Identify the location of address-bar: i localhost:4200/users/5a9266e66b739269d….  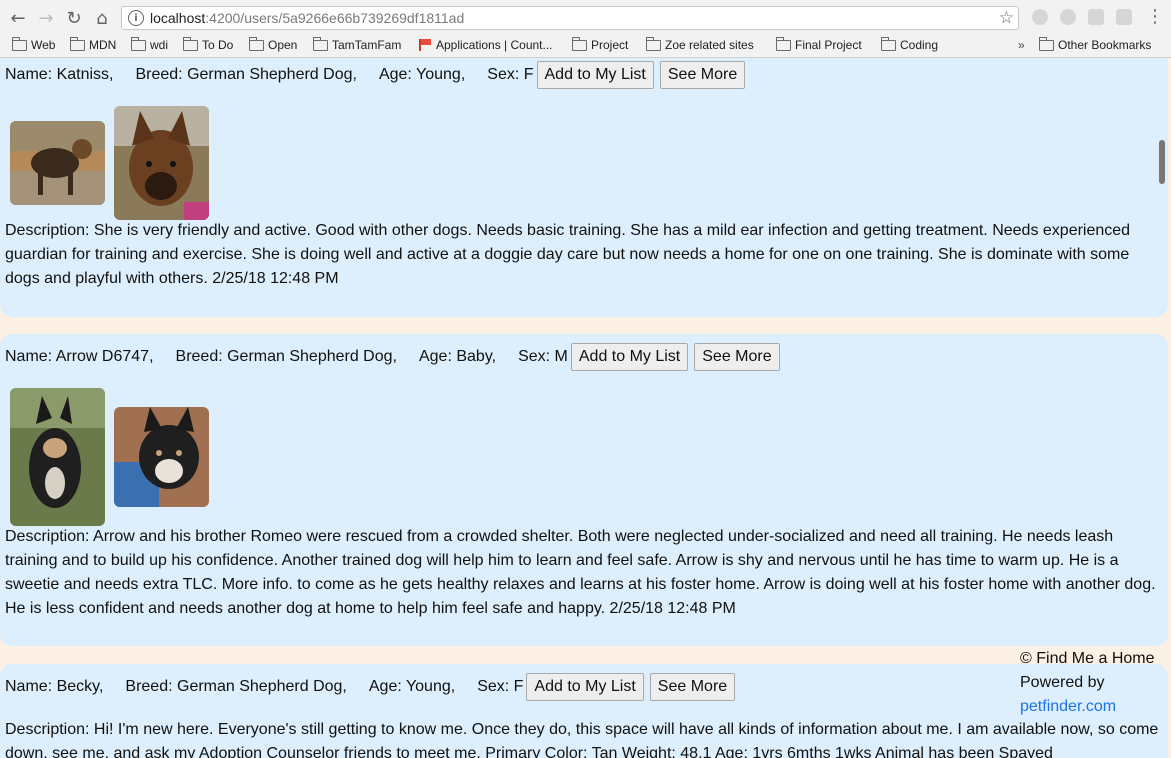
(570, 18).